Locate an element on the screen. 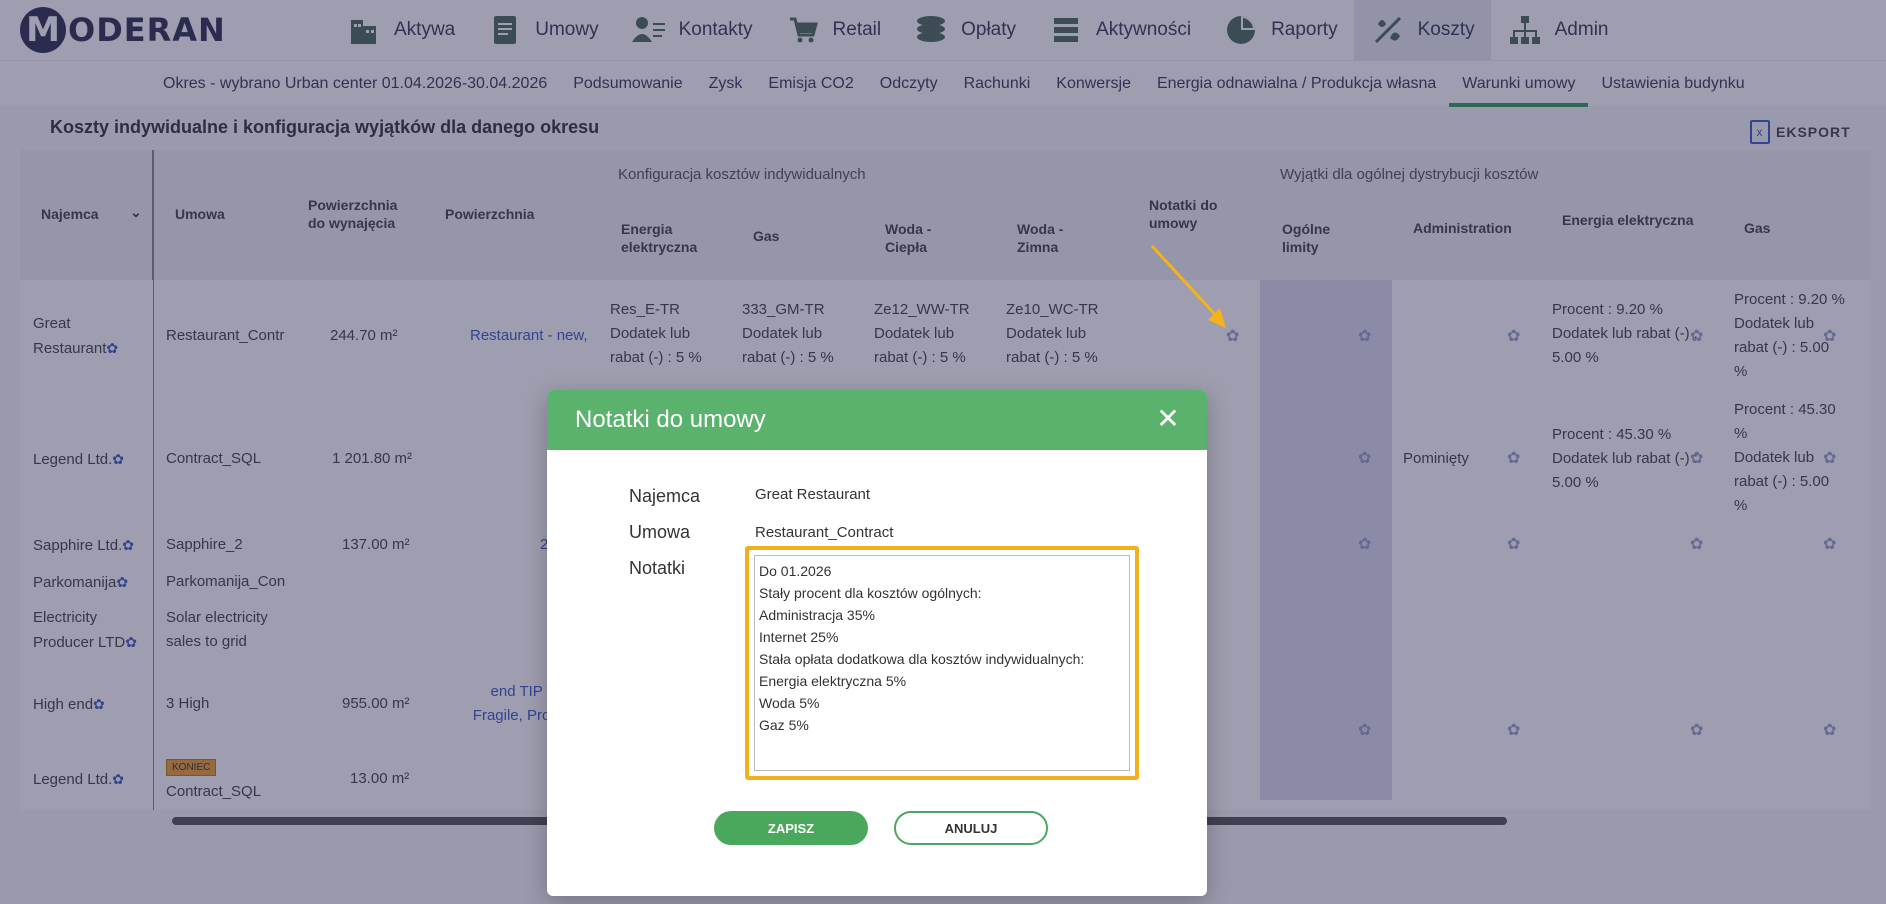 This screenshot has width=1886, height=904. contract-value: Restaurant_Contract is located at coordinates (824, 532).